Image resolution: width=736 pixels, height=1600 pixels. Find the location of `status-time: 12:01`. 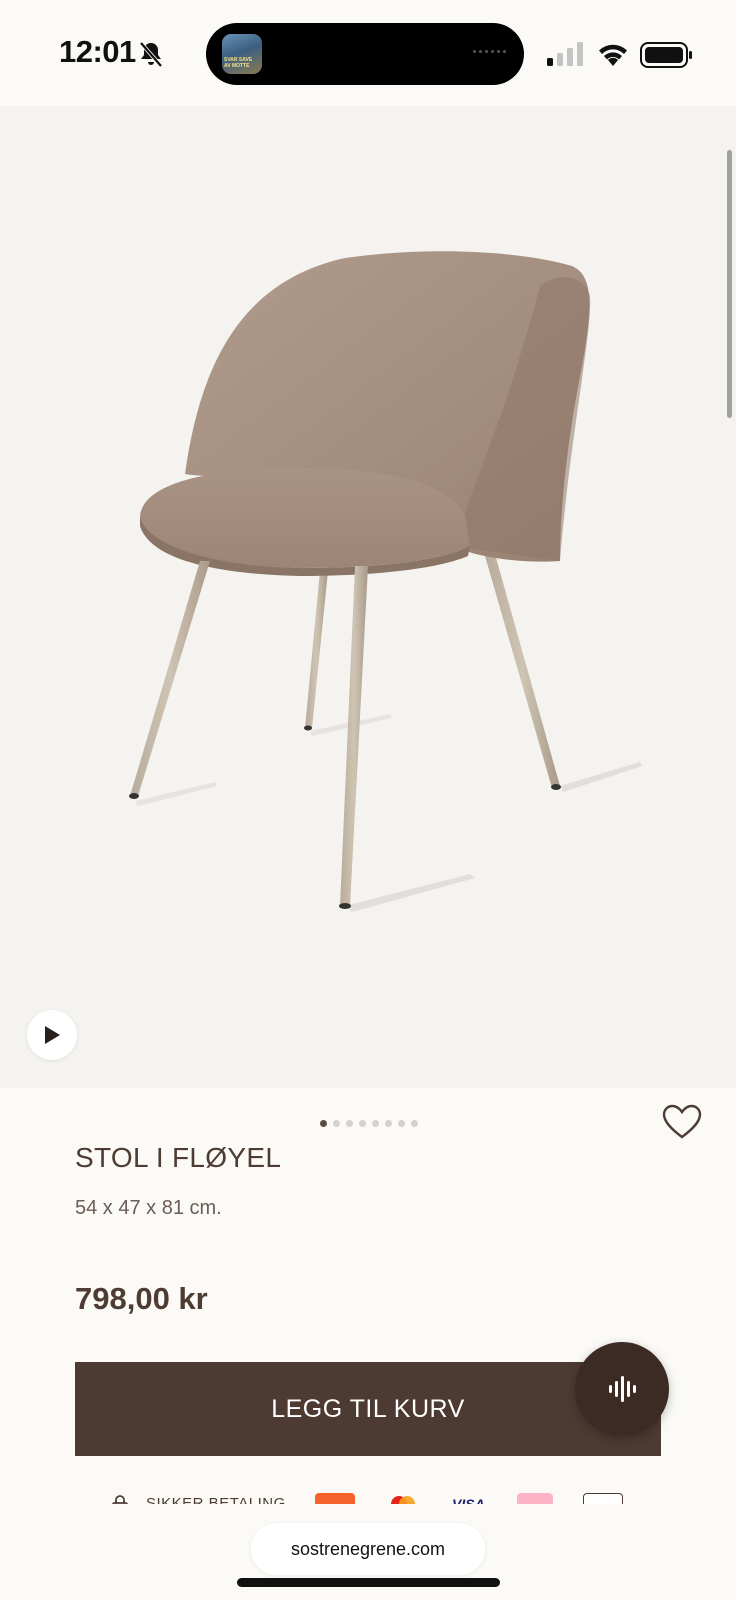

status-time: 12:01 is located at coordinates (97, 51).